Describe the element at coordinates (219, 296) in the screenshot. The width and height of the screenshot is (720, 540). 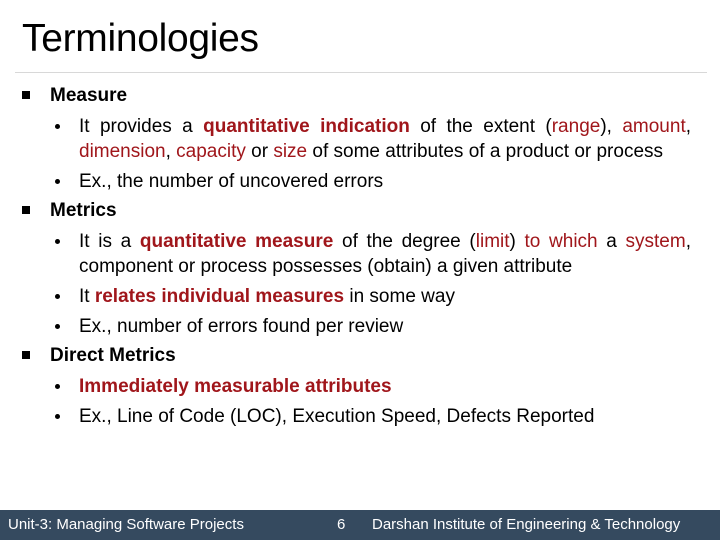
I see `highlighted-term: relates individual measures` at that location.